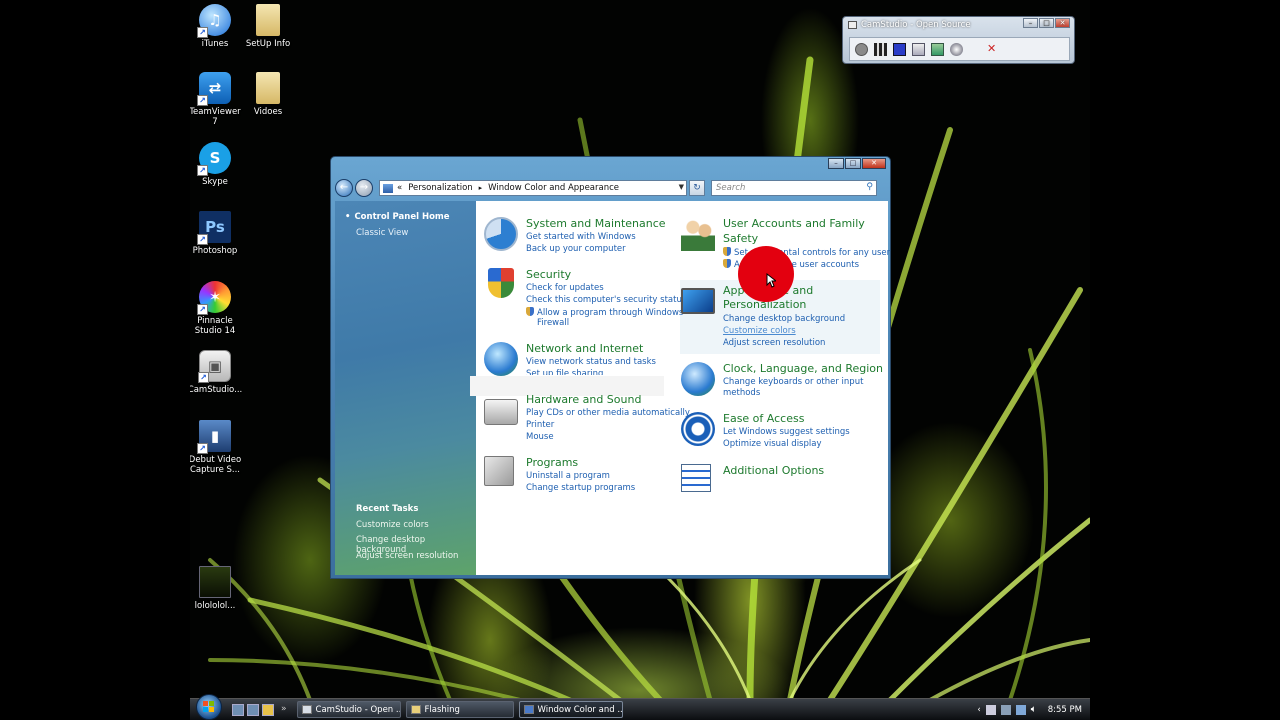 The width and height of the screenshot is (1280, 720). I want to click on region-icon, so click(918, 49).